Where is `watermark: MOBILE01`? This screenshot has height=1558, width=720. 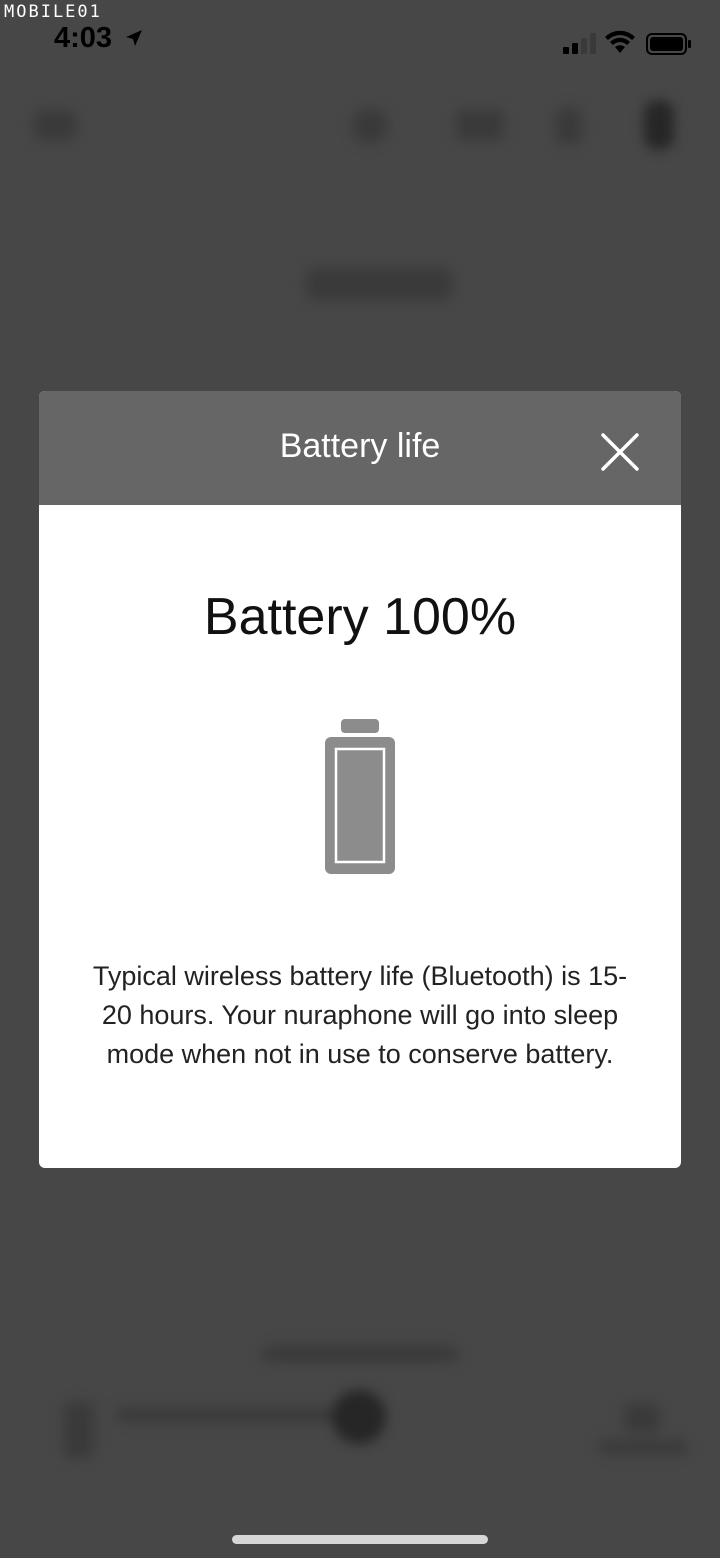
watermark: MOBILE01 is located at coordinates (53, 12).